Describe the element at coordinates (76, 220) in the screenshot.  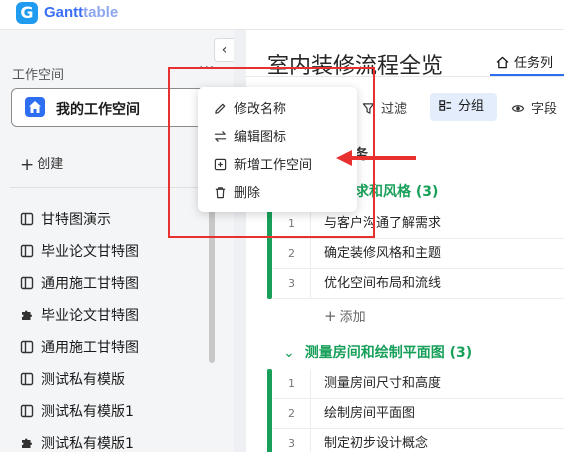
I see `sidebar-item-label: 甘特图演示` at that location.